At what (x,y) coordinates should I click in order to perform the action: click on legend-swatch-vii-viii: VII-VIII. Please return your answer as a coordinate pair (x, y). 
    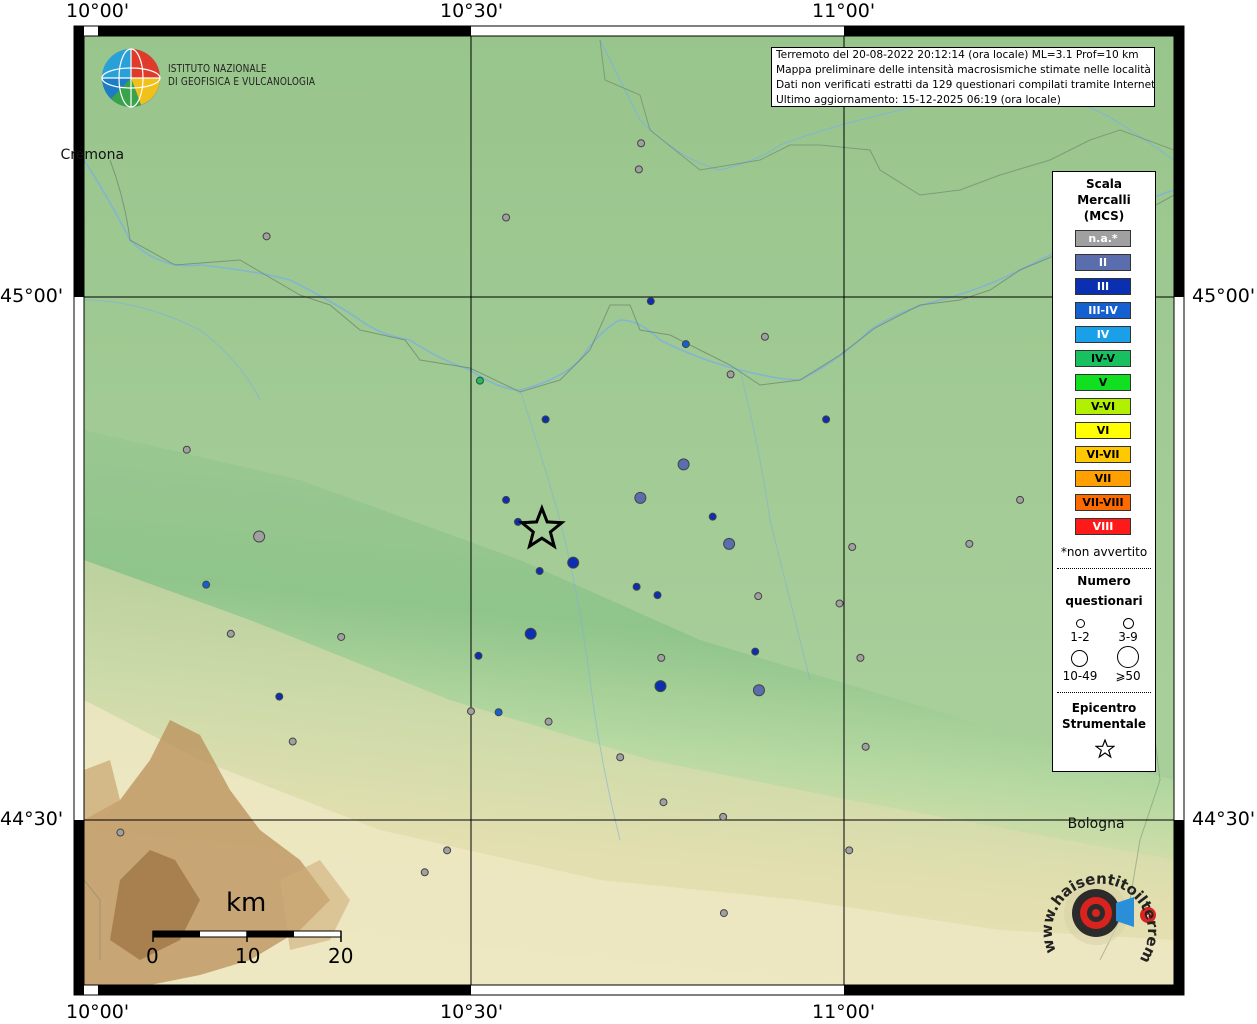
    Looking at the image, I should click on (1103, 502).